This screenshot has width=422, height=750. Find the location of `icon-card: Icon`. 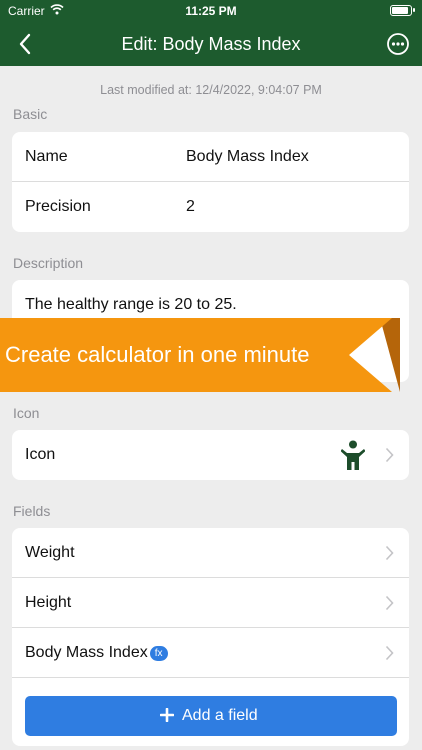

icon-card: Icon is located at coordinates (210, 455).